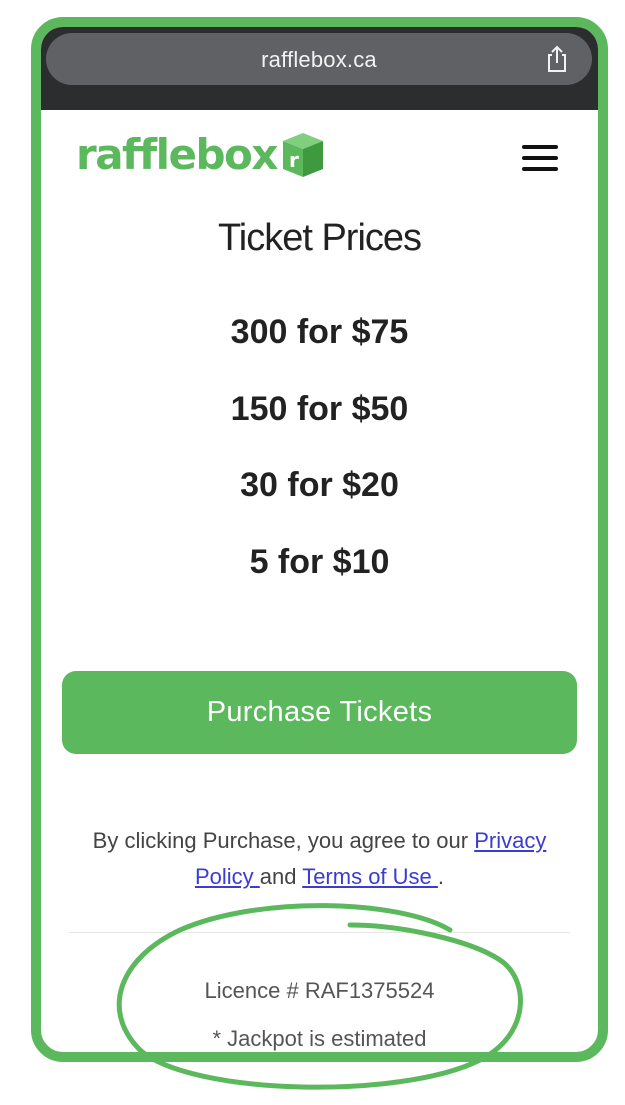  Describe the element at coordinates (294, 160) in the screenshot. I see `logo-box-letter: r` at that location.